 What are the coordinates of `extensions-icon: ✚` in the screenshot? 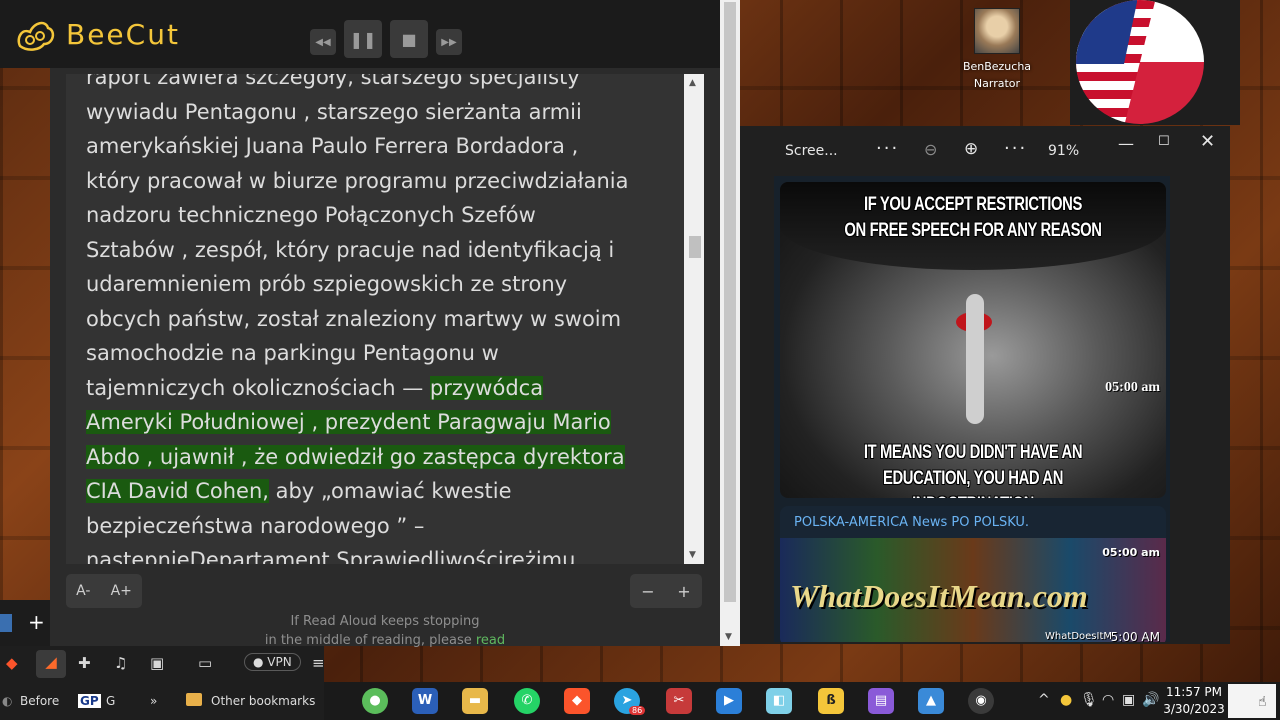 It's located at (84, 663).